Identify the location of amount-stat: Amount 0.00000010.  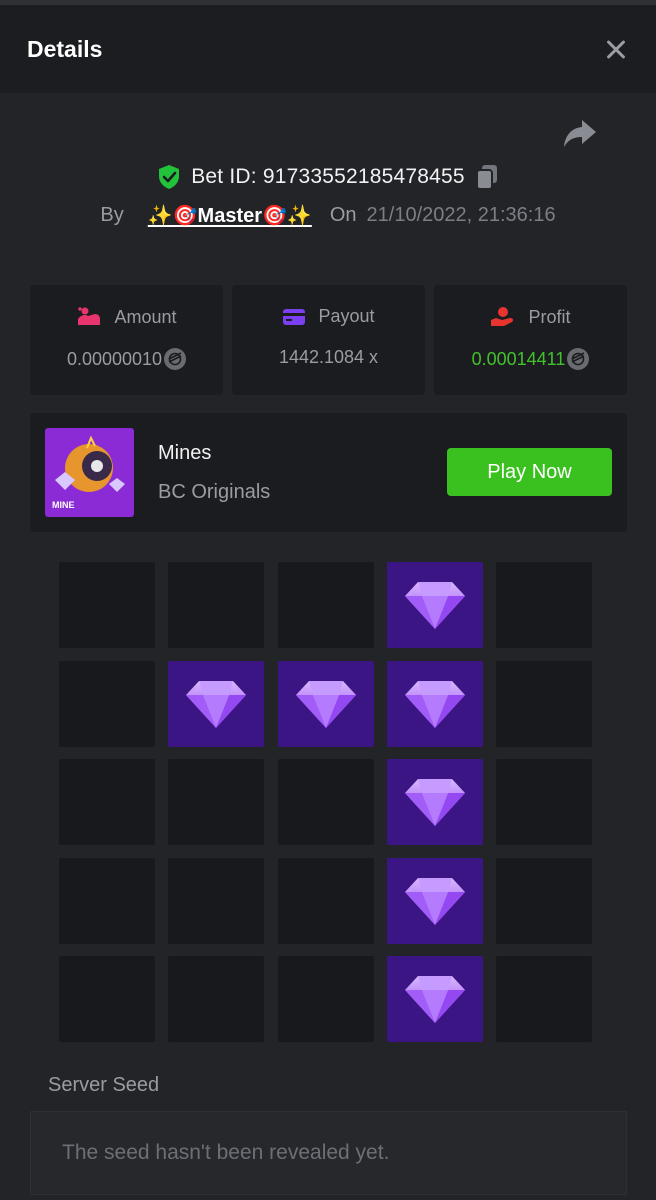
(126, 340).